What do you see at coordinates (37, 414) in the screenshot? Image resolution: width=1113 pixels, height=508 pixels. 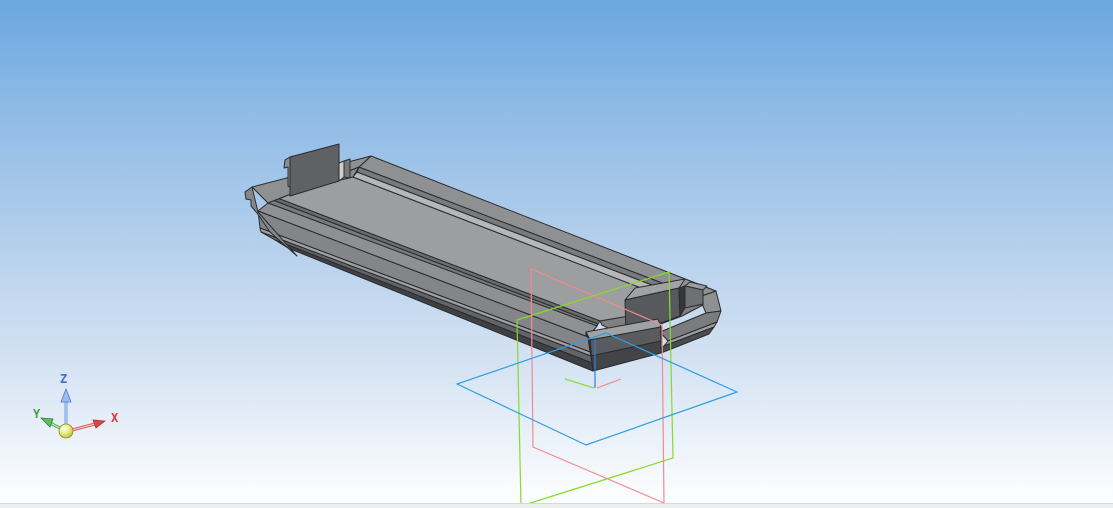 I see `triad-y-label: Y` at bounding box center [37, 414].